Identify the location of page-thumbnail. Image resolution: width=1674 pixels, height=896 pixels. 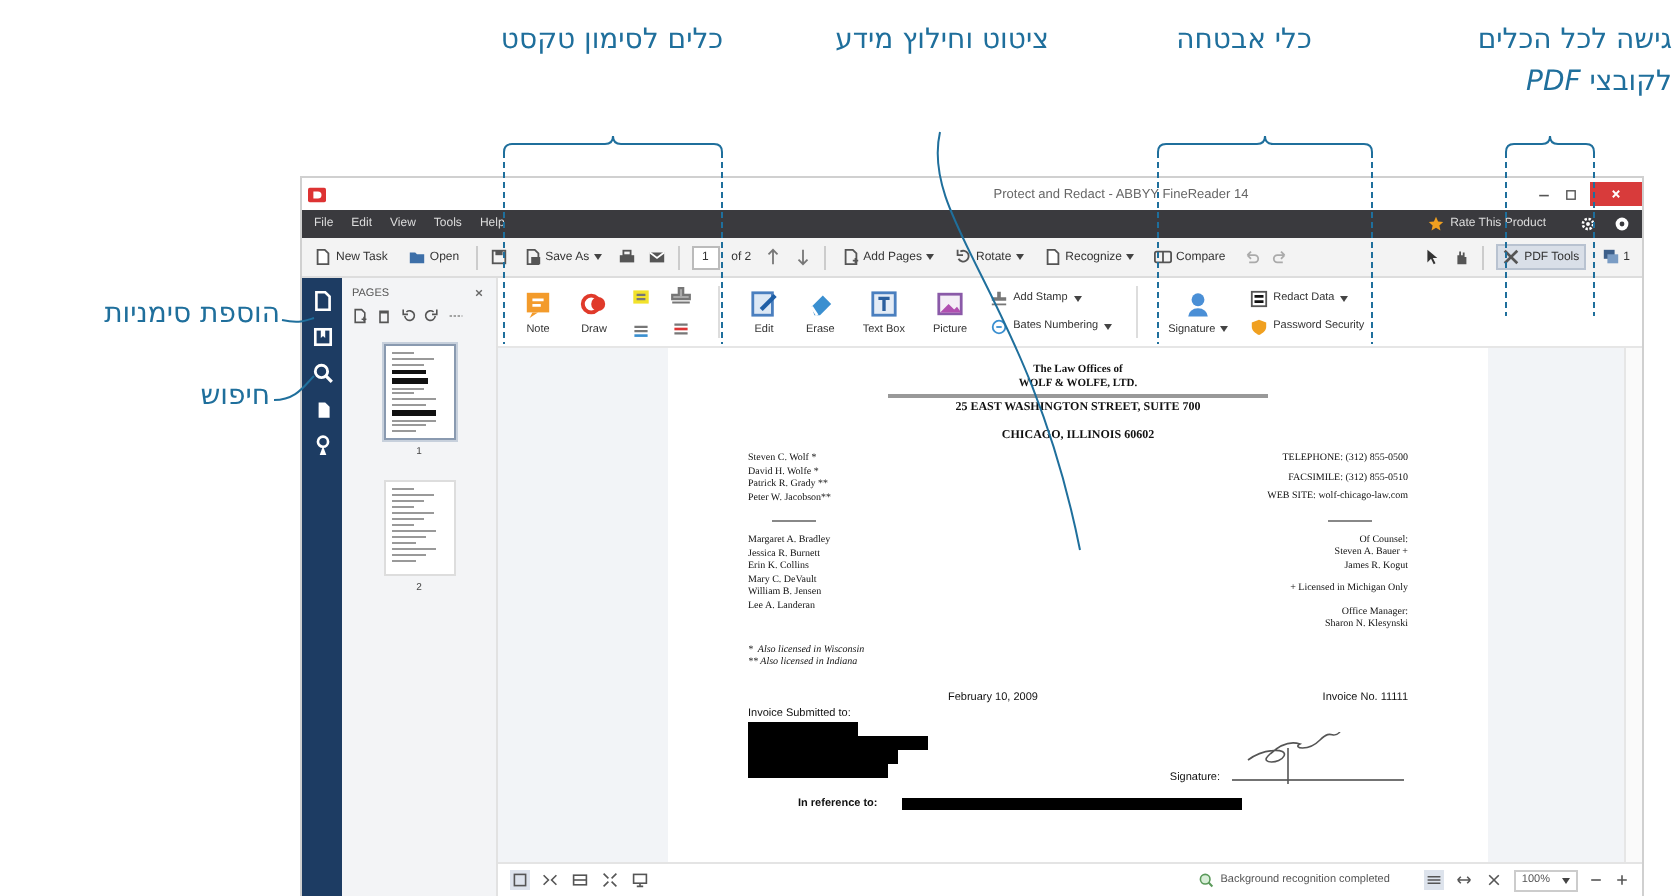
(419, 392).